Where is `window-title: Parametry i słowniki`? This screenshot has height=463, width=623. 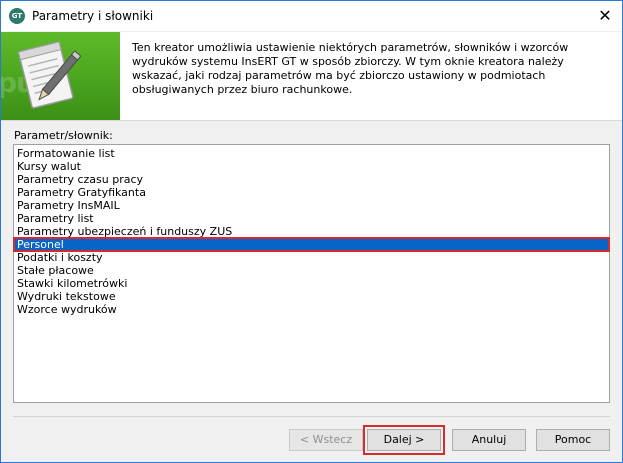 window-title: Parametry i słowniki is located at coordinates (93, 16).